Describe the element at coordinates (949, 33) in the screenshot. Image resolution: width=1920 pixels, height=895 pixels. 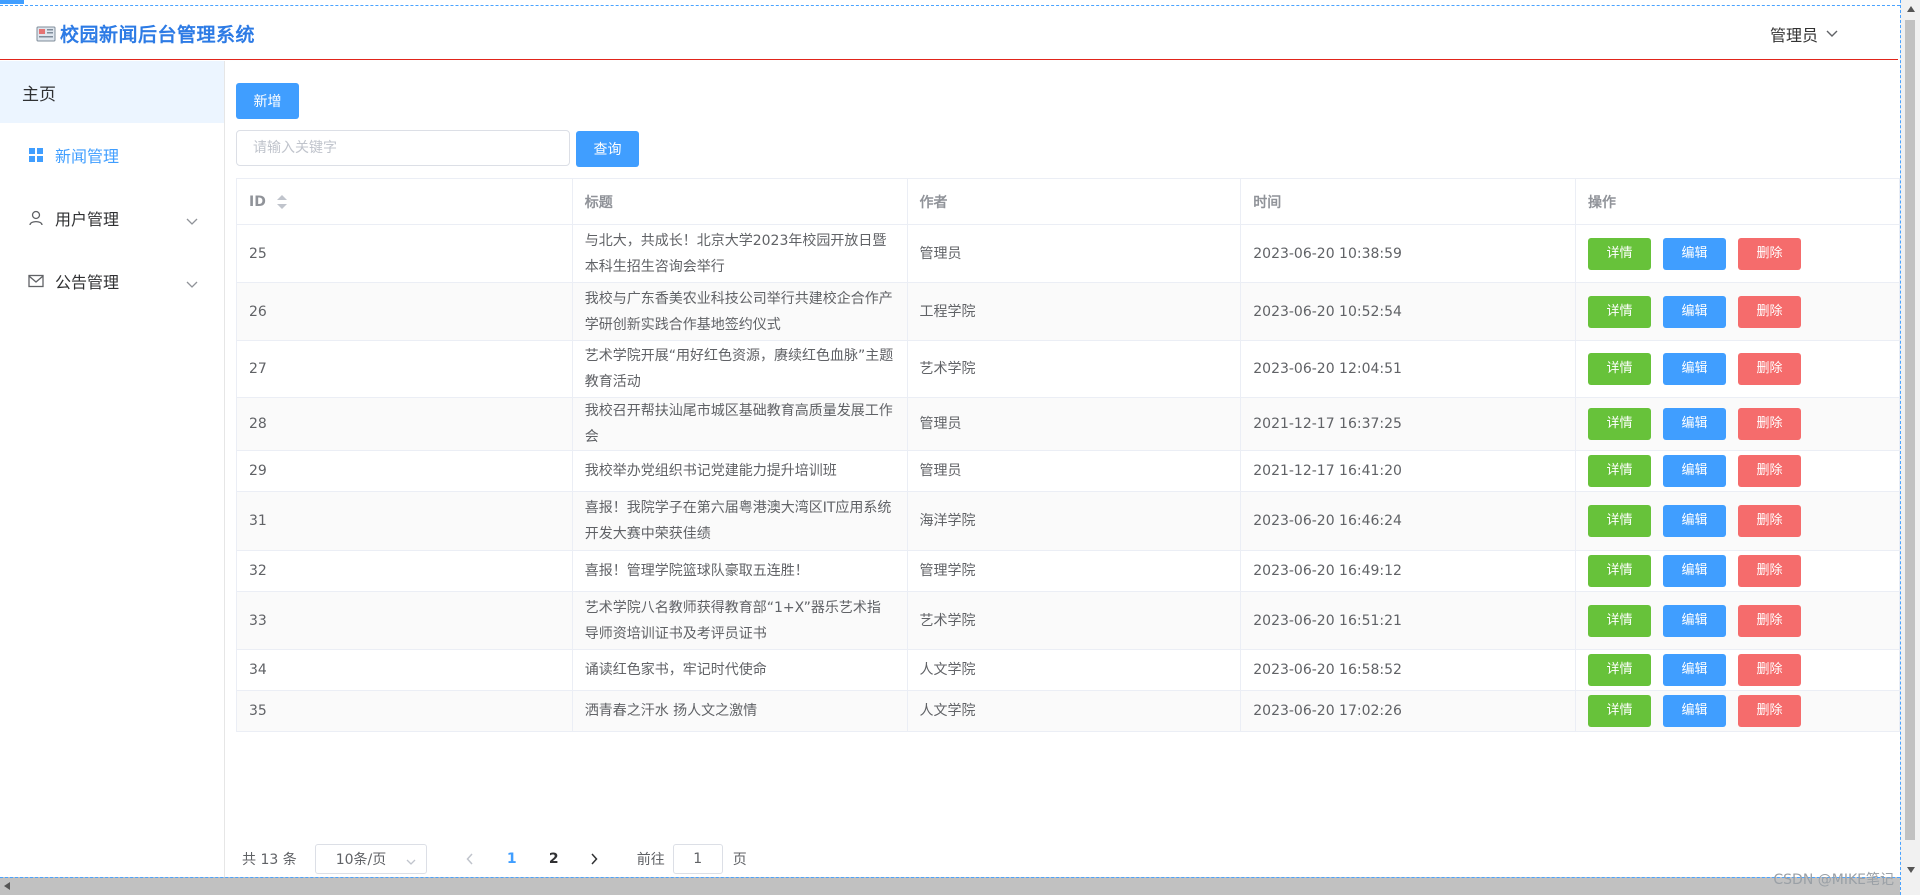
I see `app-header: 校园新闻后台管理系统 管理员` at that location.